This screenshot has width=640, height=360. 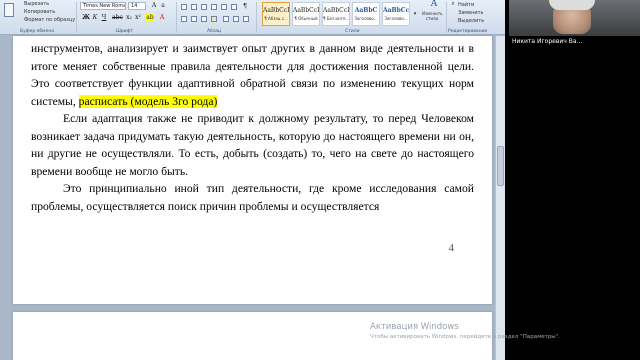 I want to click on show-marks-icon: ¶, so click(x=245, y=7).